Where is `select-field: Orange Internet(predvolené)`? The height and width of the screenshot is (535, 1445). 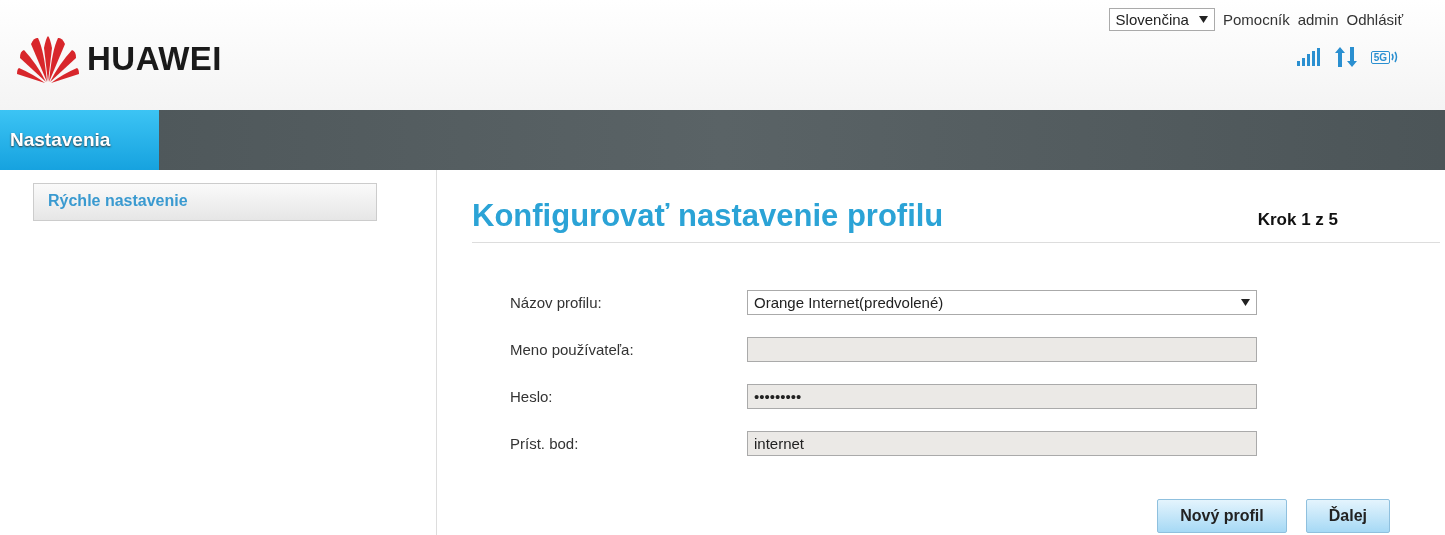 select-field: Orange Internet(predvolené) is located at coordinates (1002, 302).